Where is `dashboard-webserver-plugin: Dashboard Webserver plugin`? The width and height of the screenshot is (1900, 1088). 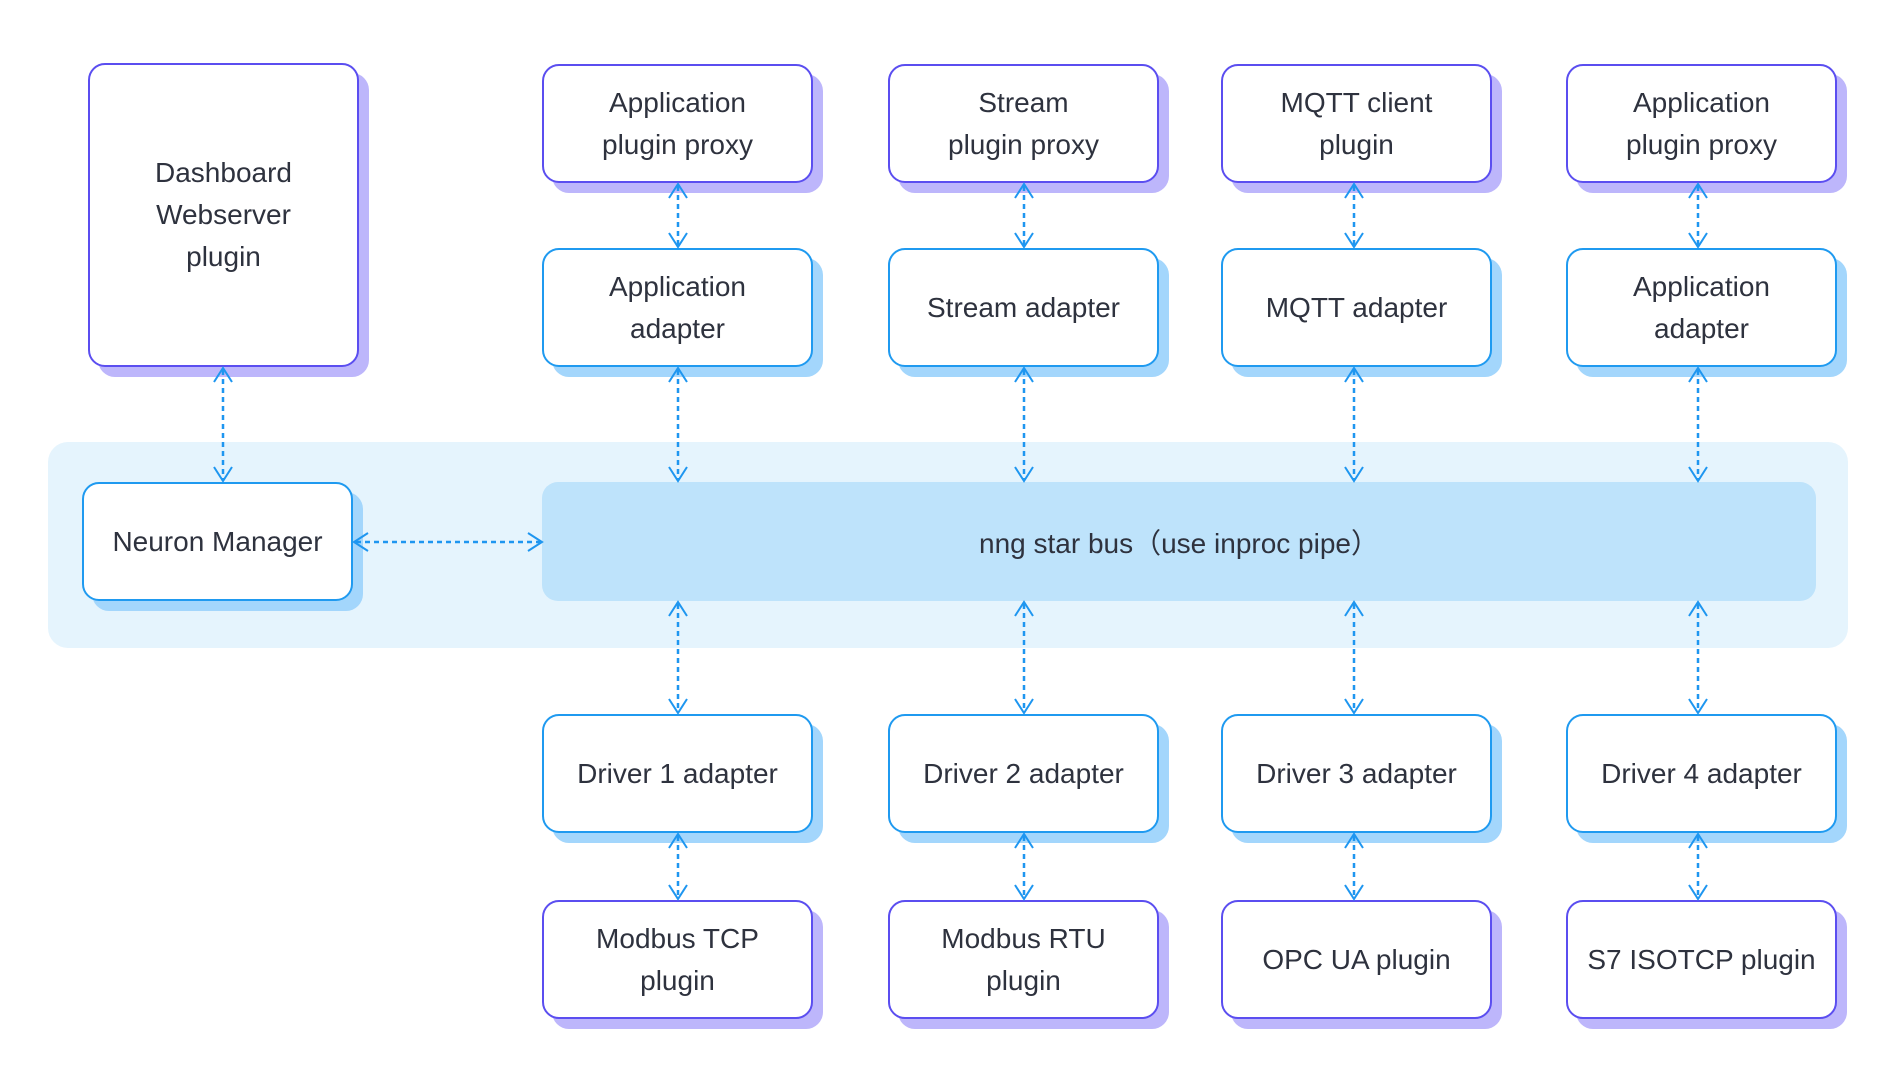
dashboard-webserver-plugin: Dashboard Webserver plugin is located at coordinates (223, 215).